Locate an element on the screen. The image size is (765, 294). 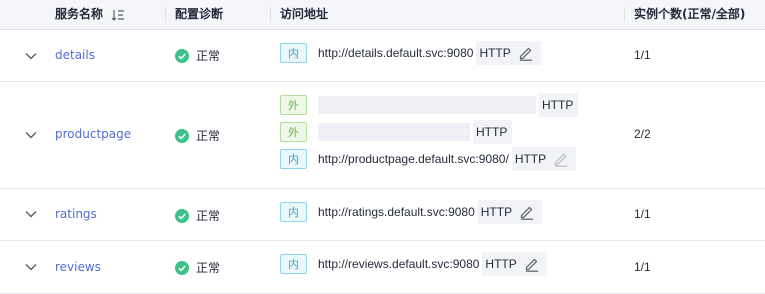
address-line: 内 http://ratings.default.svc:9080 HTTP is located at coordinates (411, 212).